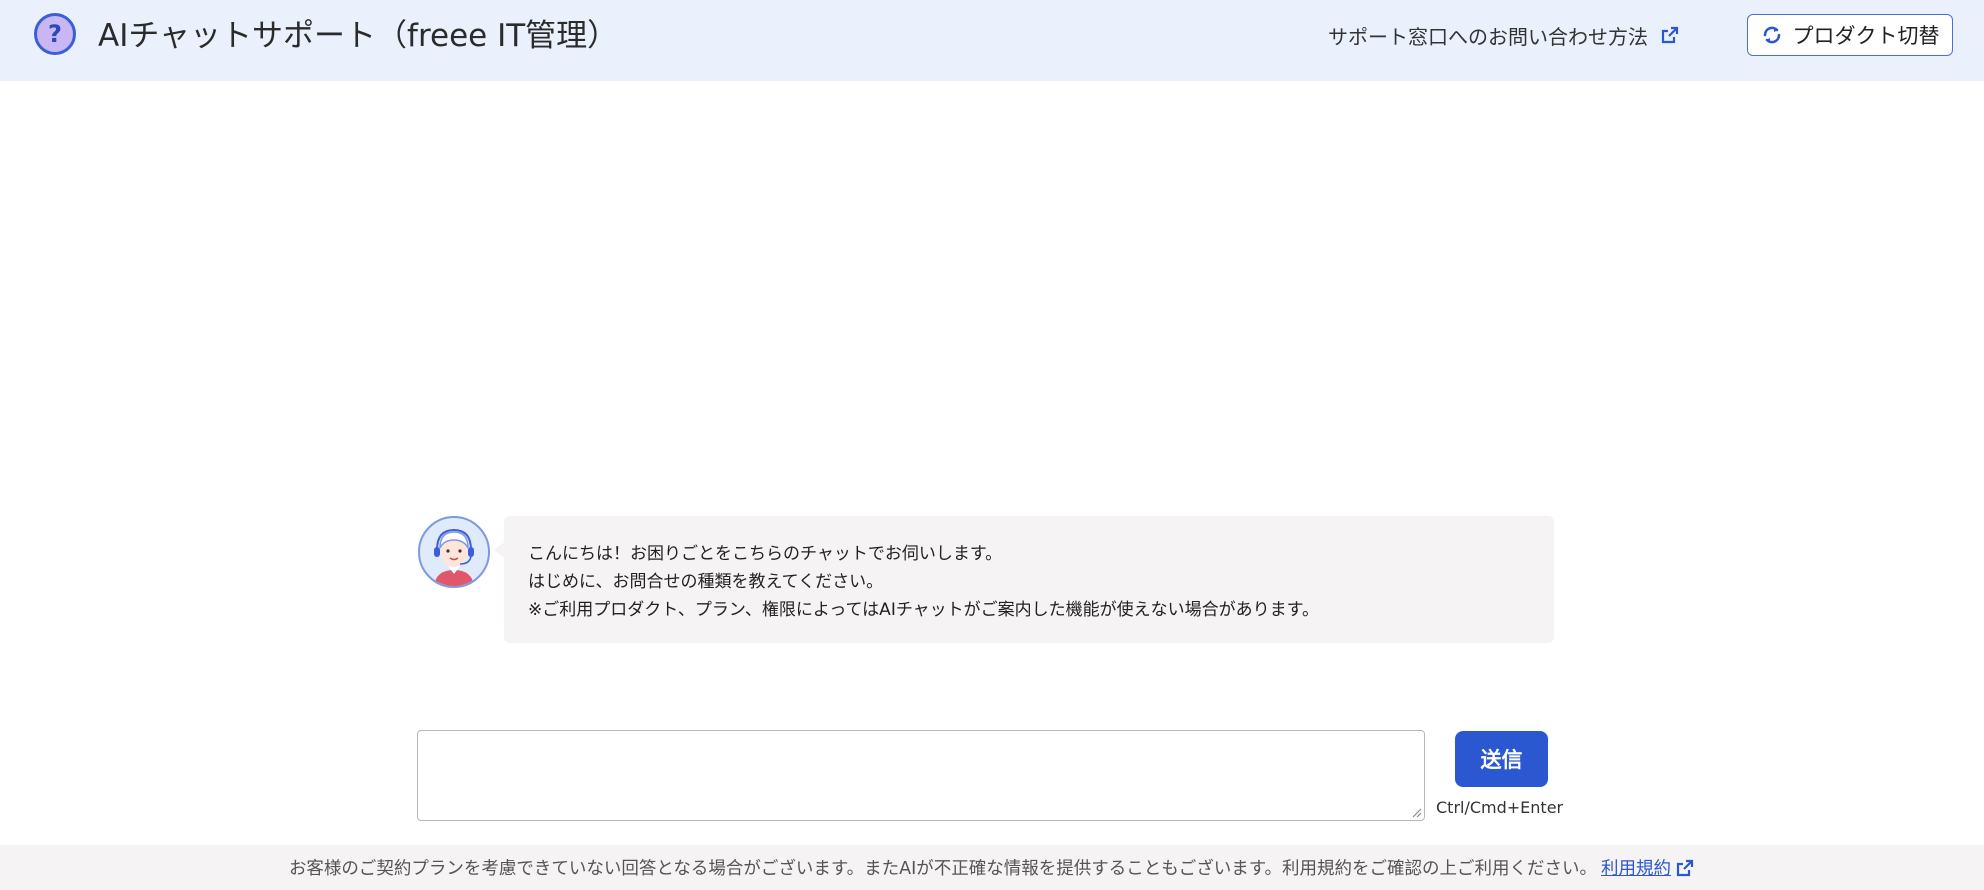 The height and width of the screenshot is (890, 1984). I want to click on message-line: こんにちは！お困りごとをこちらのチャットでお伺いします。, so click(765, 554).